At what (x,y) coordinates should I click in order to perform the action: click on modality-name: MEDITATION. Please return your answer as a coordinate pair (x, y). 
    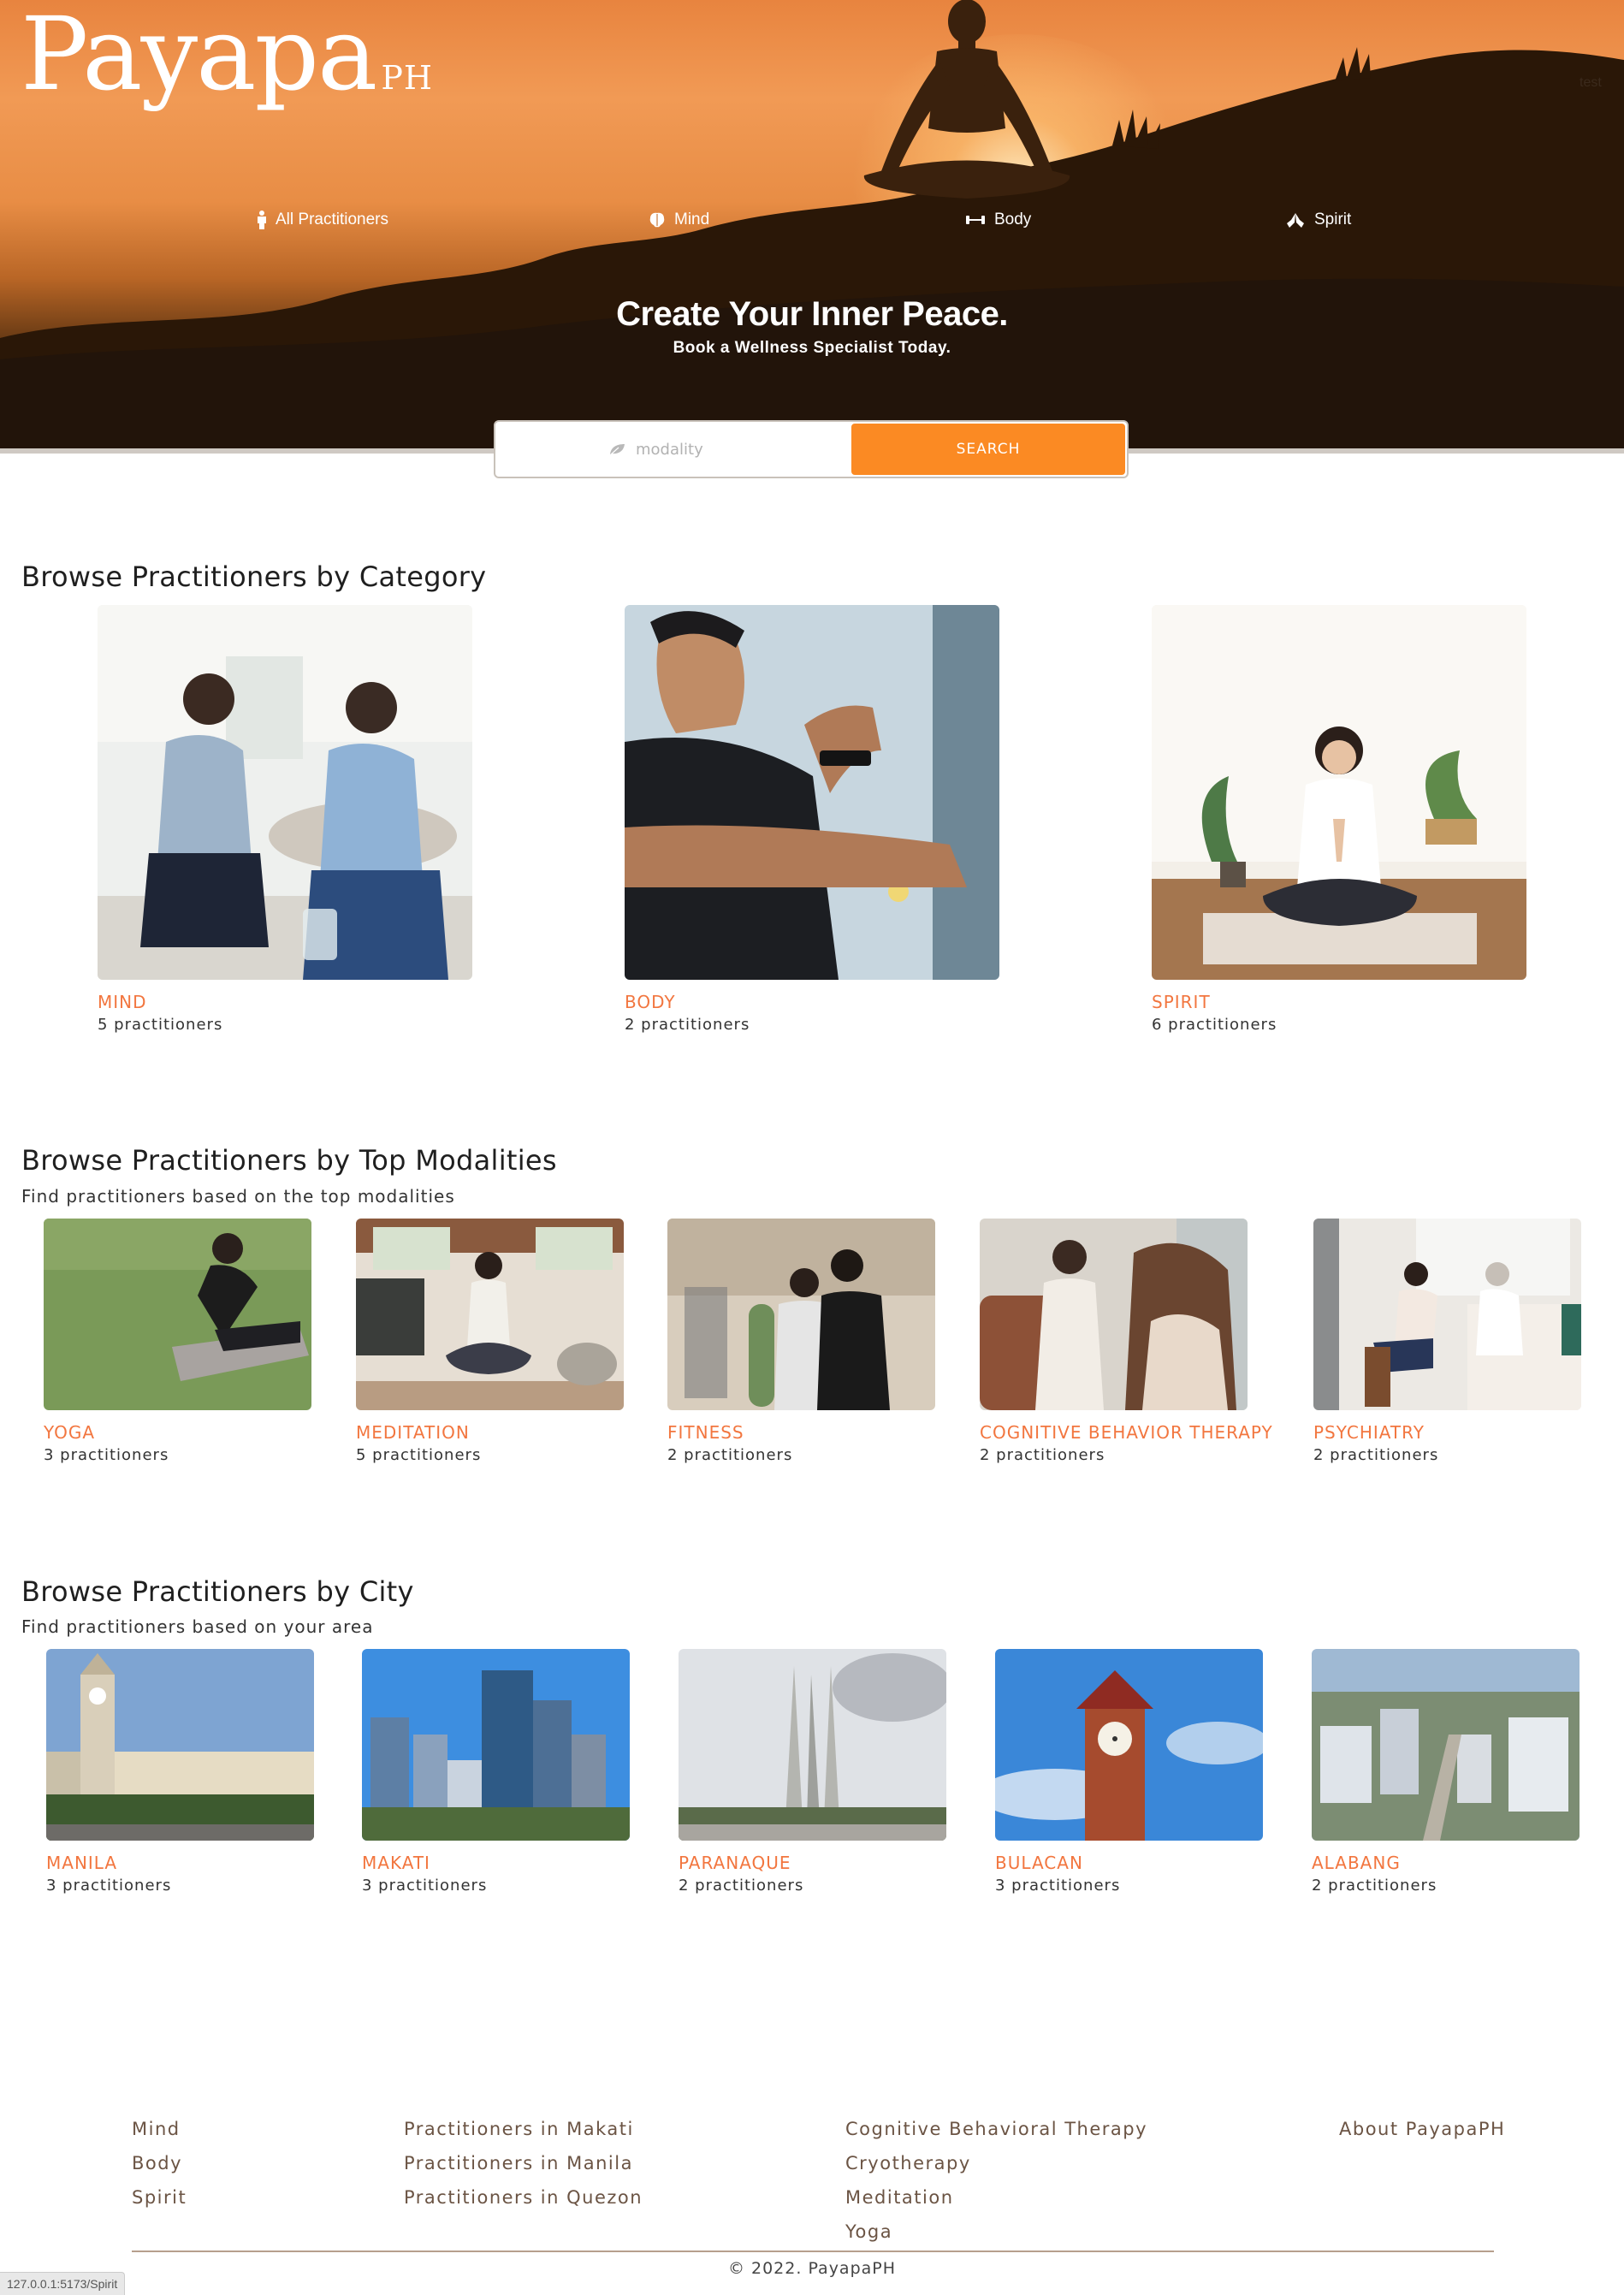
    Looking at the image, I should click on (413, 1433).